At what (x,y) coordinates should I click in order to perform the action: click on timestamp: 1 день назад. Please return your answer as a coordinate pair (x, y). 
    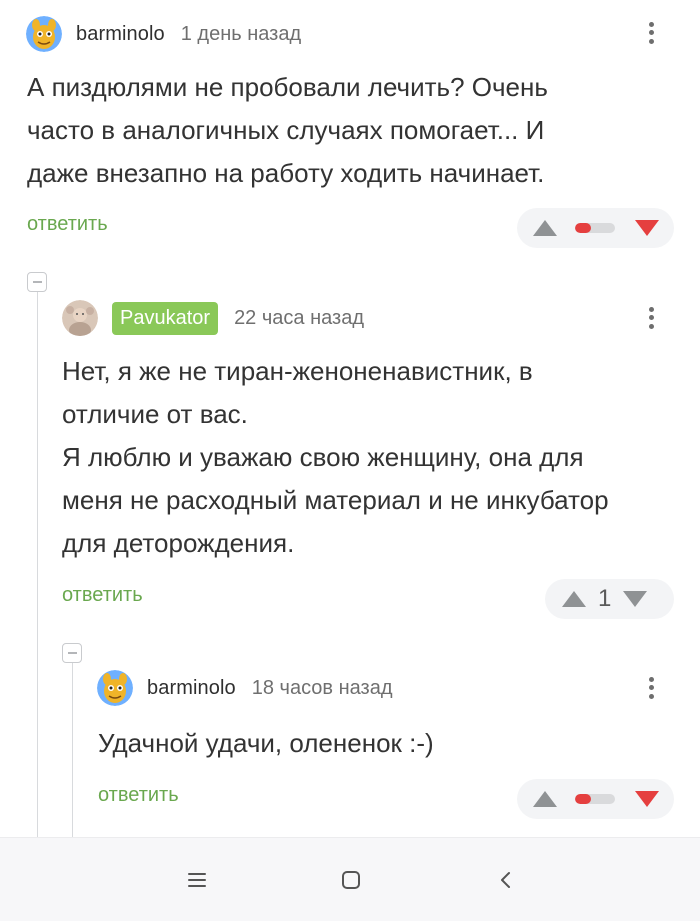
    Looking at the image, I should click on (241, 33).